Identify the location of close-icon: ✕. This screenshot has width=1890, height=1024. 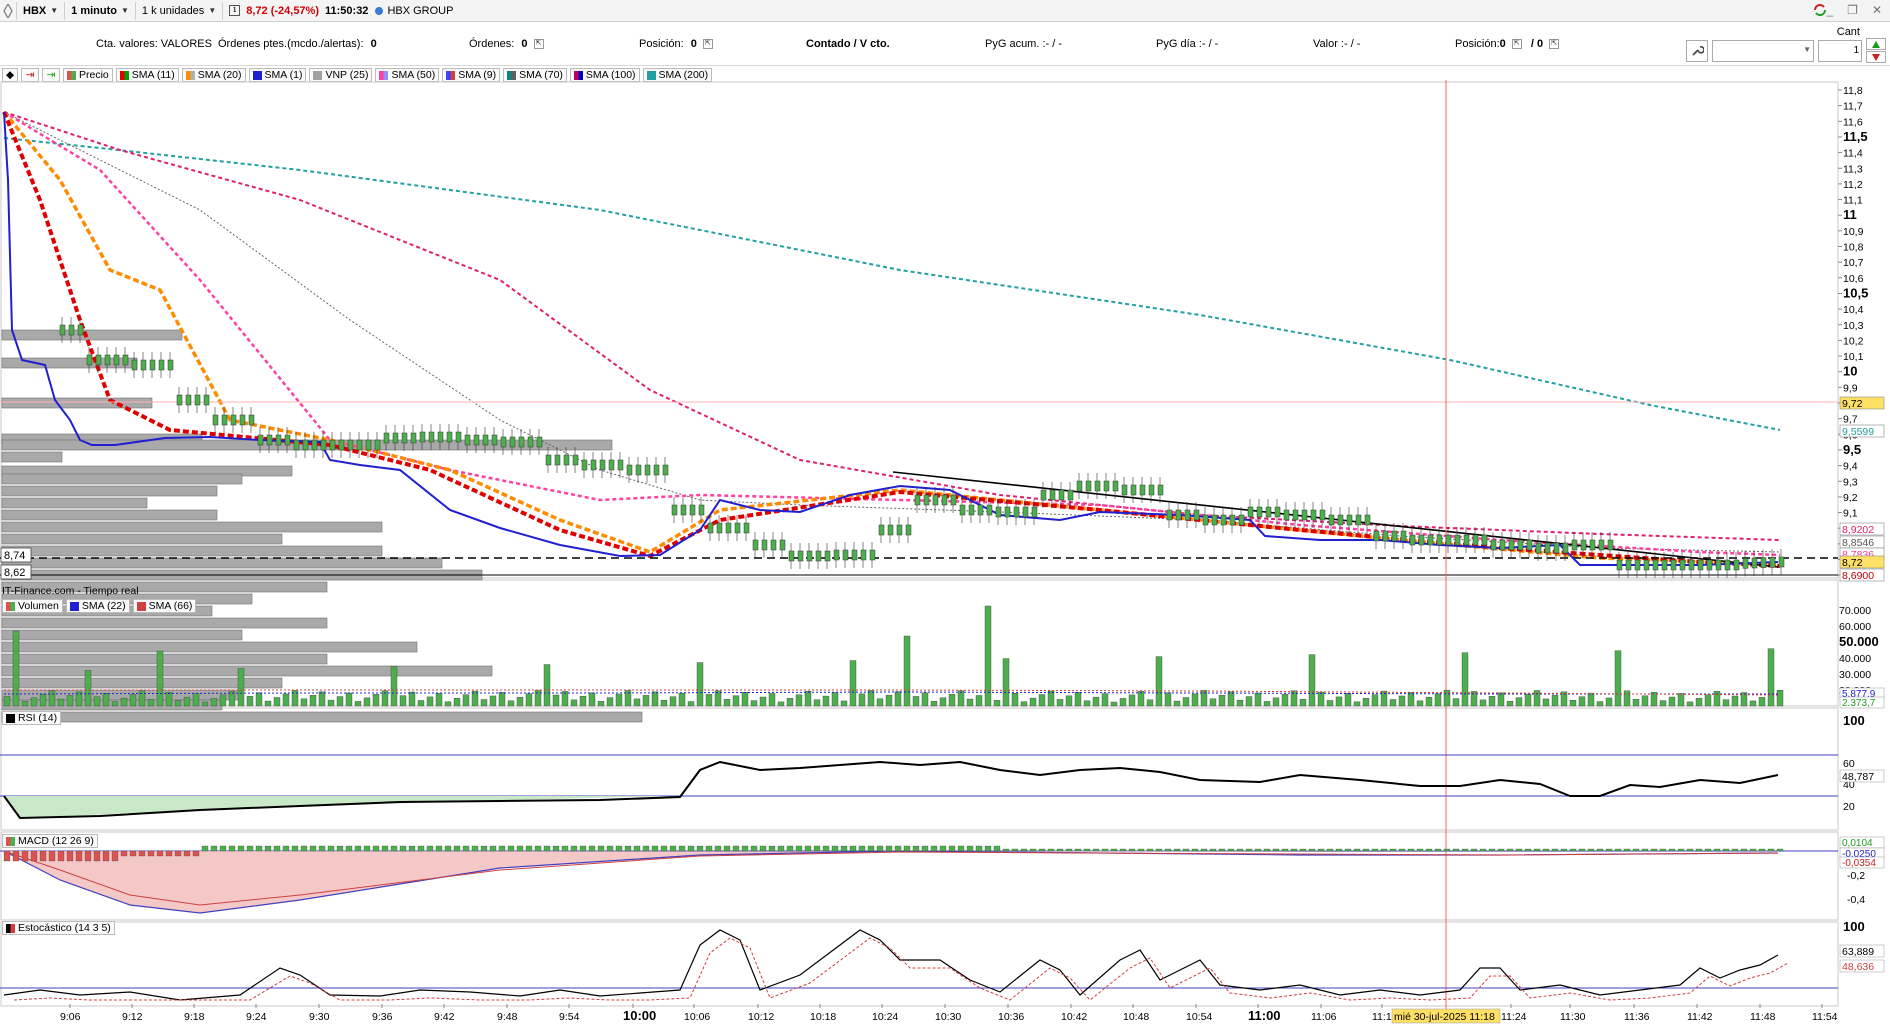
(1877, 10).